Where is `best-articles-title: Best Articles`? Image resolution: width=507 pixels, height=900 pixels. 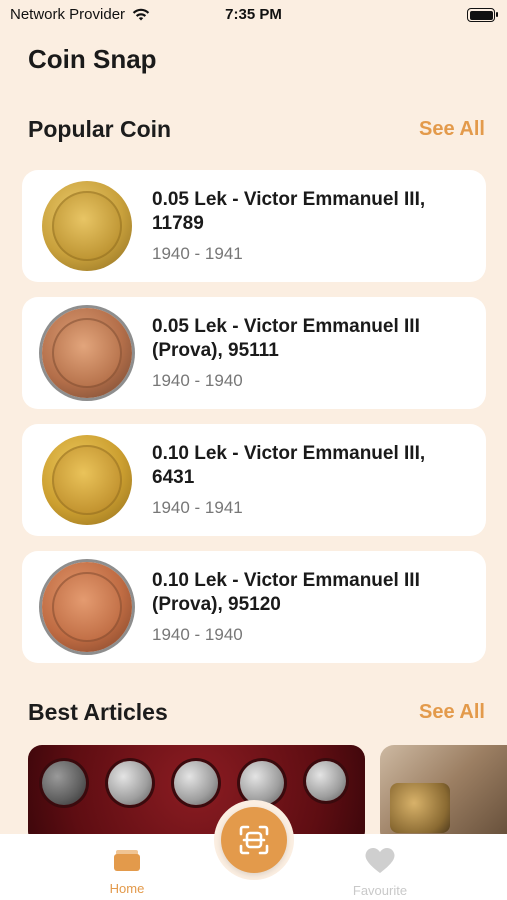 best-articles-title: Best Articles is located at coordinates (98, 711).